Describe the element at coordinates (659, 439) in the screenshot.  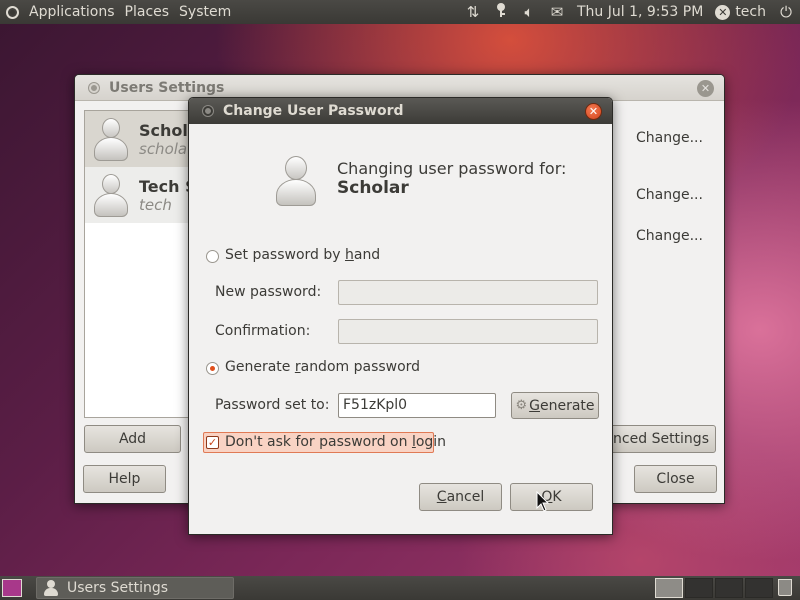
I see `advanced-settings-button: anced Settings` at that location.